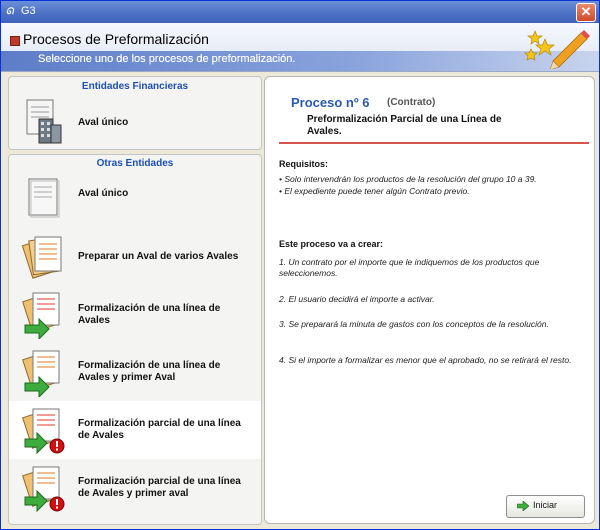 The height and width of the screenshot is (530, 600). Describe the element at coordinates (557, 49) in the screenshot. I see `stars-pencil-icon` at that location.